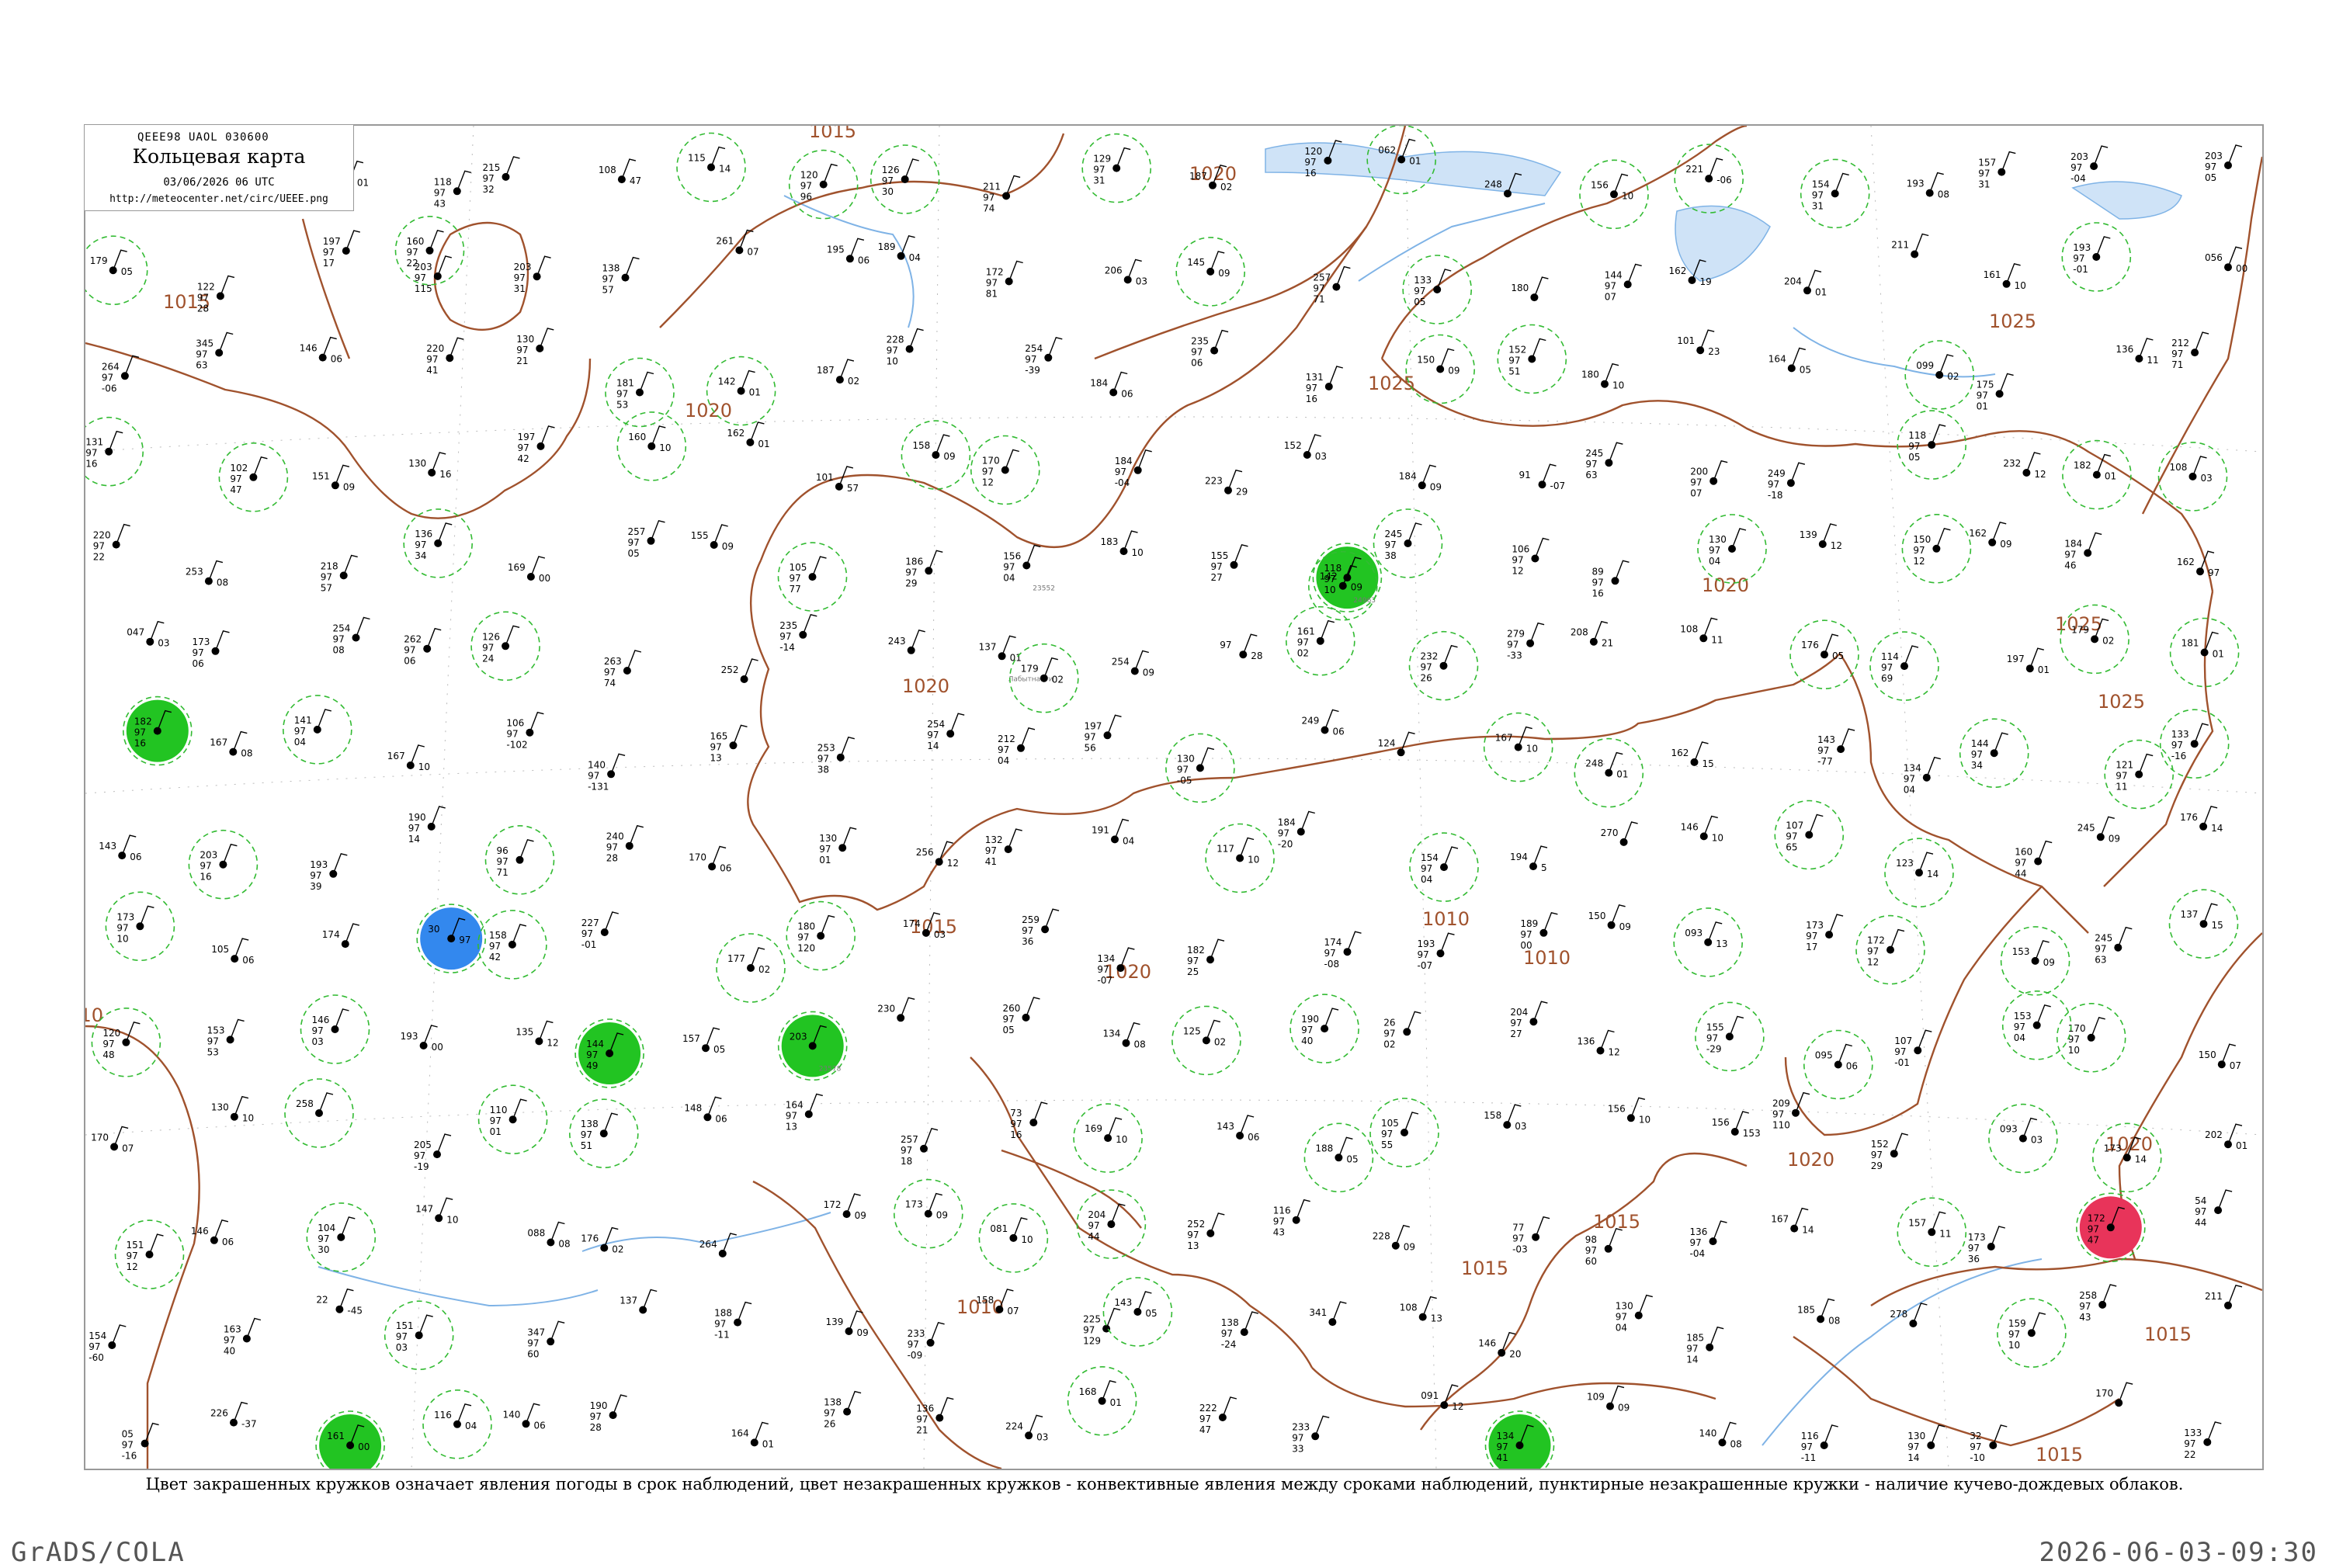 This screenshot has height=1568, width=2329. What do you see at coordinates (2089, 164) in the screenshot?
I see `station-plot: 20397-04` at bounding box center [2089, 164].